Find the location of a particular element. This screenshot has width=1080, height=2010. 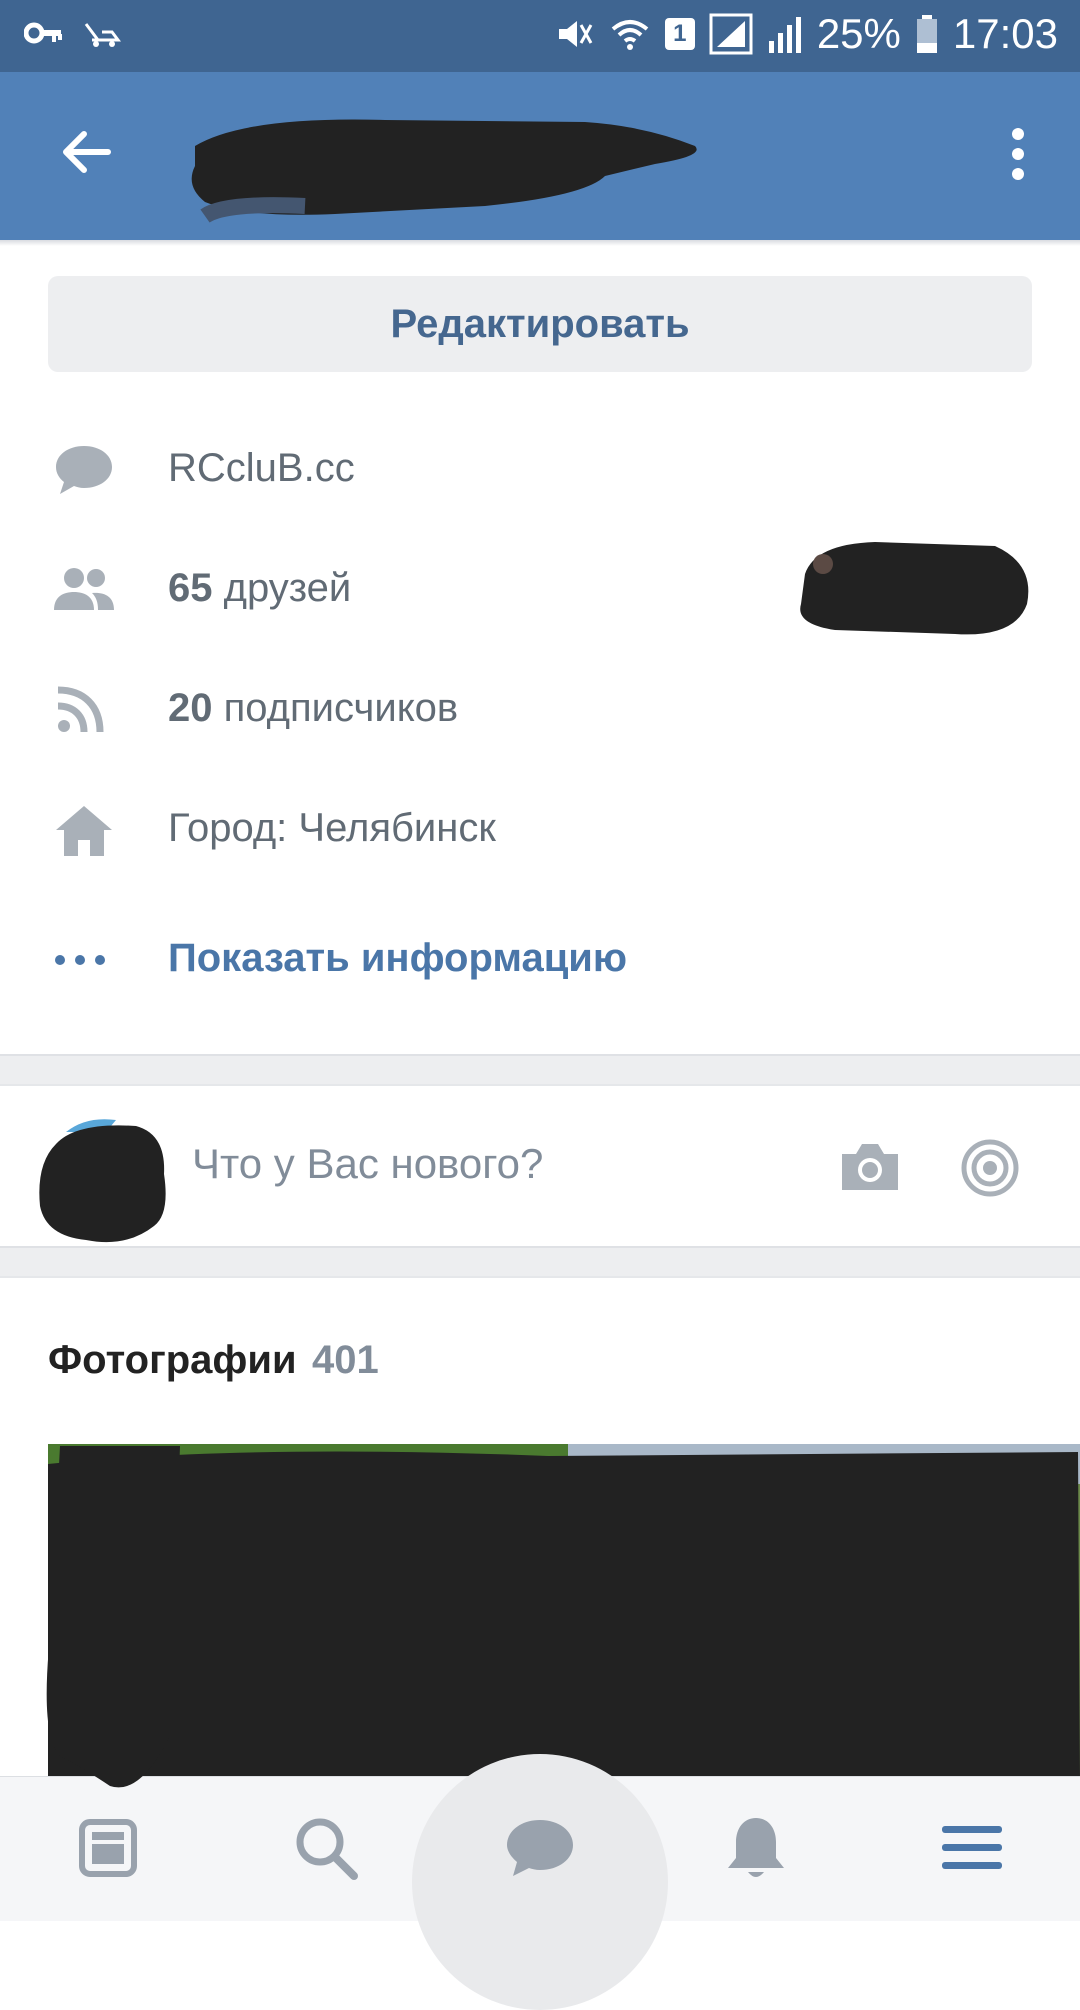

section-separator is located at coordinates (540, 1070).